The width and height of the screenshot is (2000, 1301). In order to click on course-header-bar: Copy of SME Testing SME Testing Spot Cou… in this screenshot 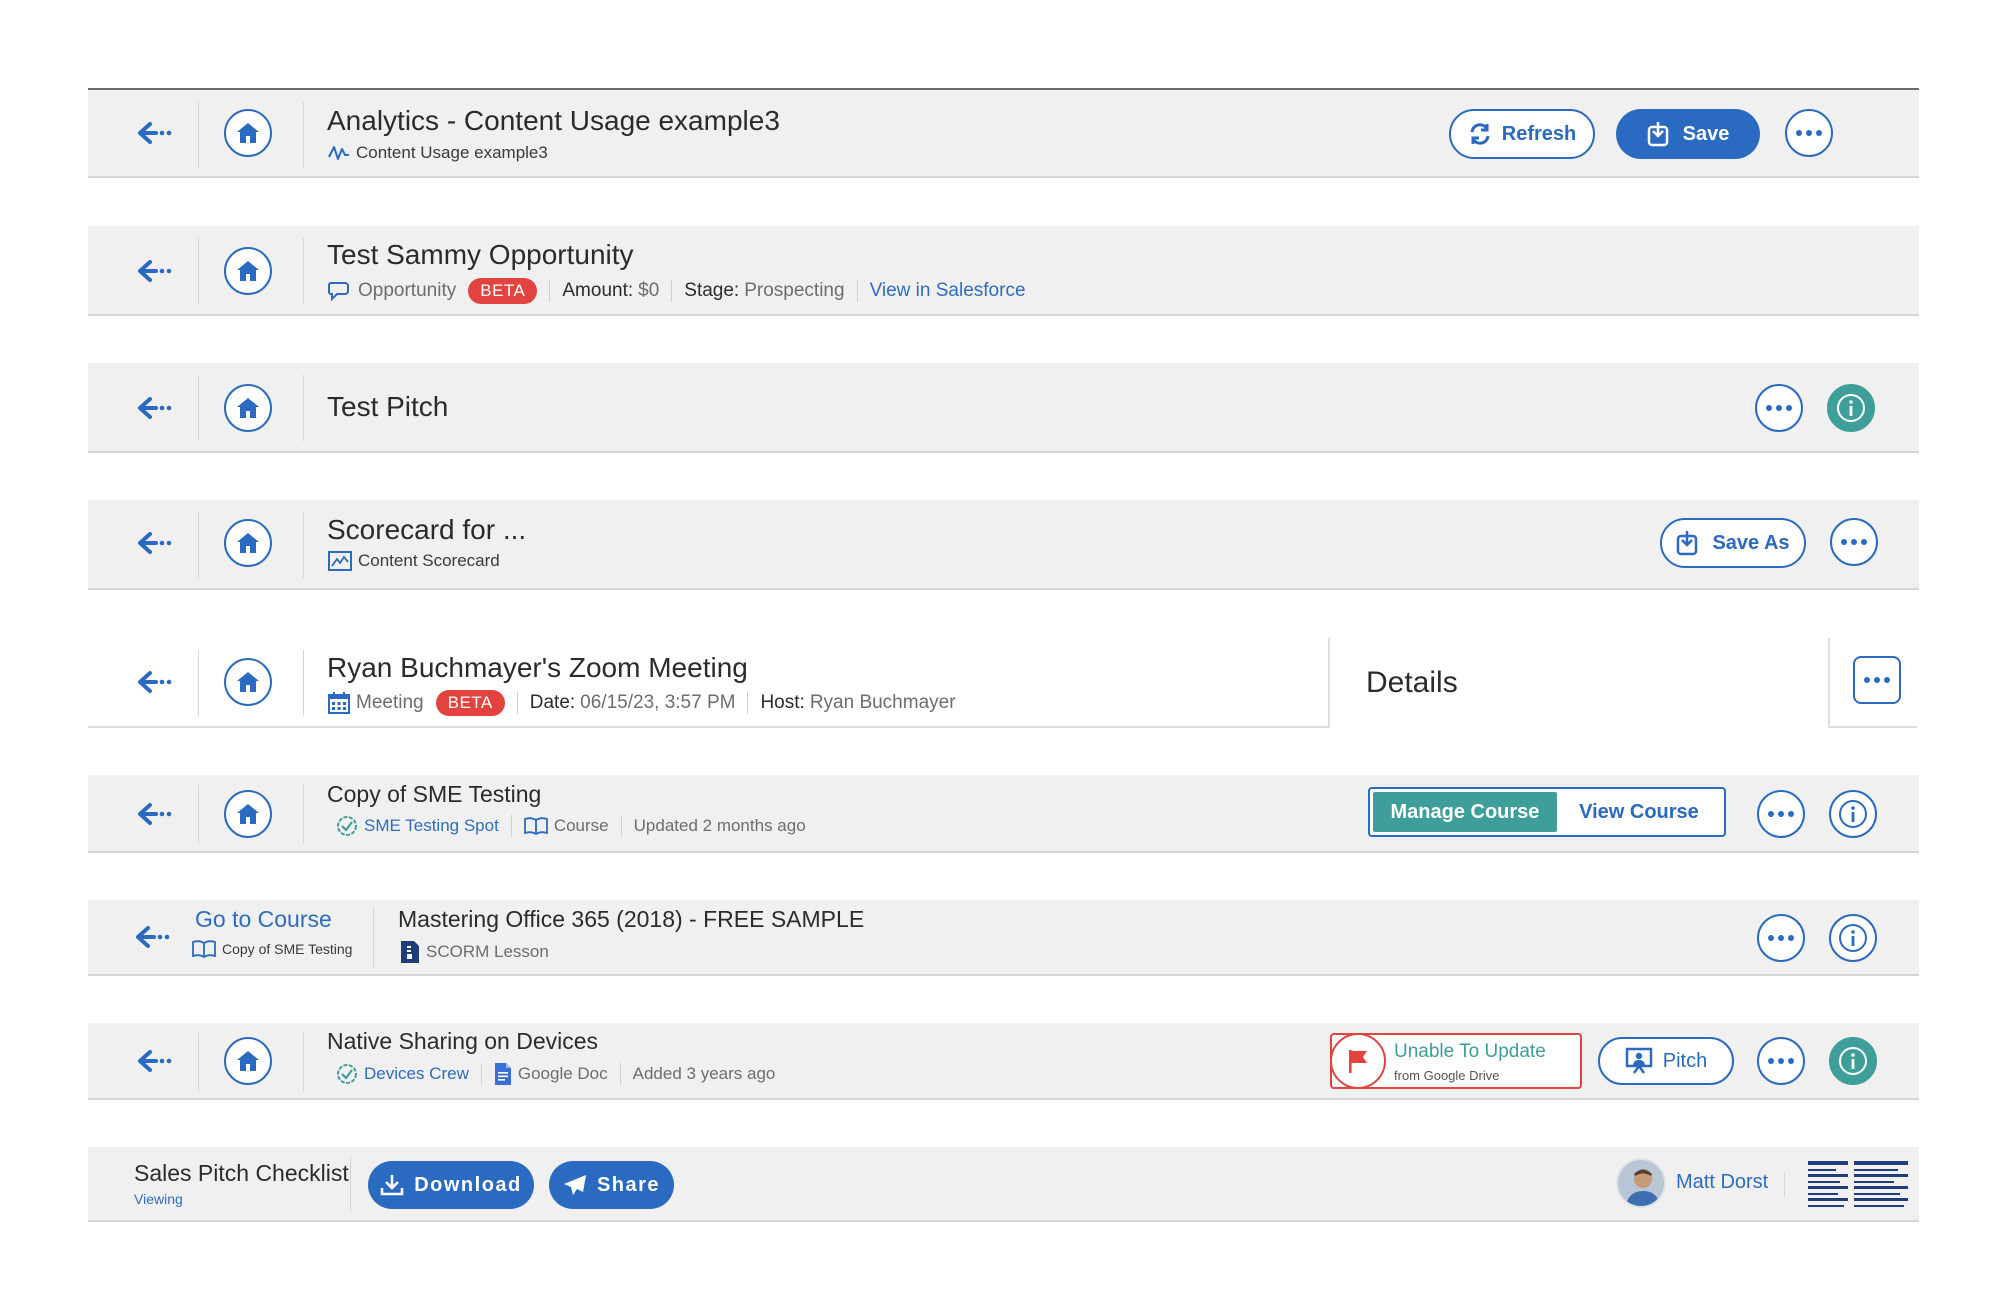, I will do `click(1003, 814)`.